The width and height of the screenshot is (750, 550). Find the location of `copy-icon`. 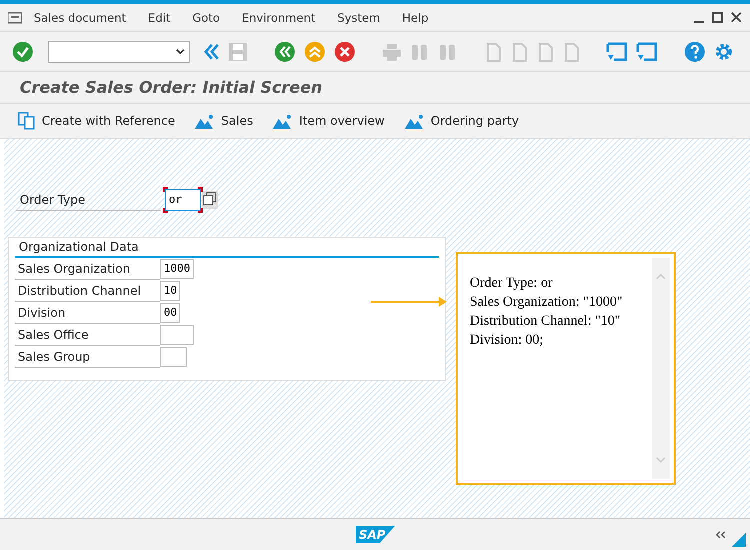

copy-icon is located at coordinates (27, 121).